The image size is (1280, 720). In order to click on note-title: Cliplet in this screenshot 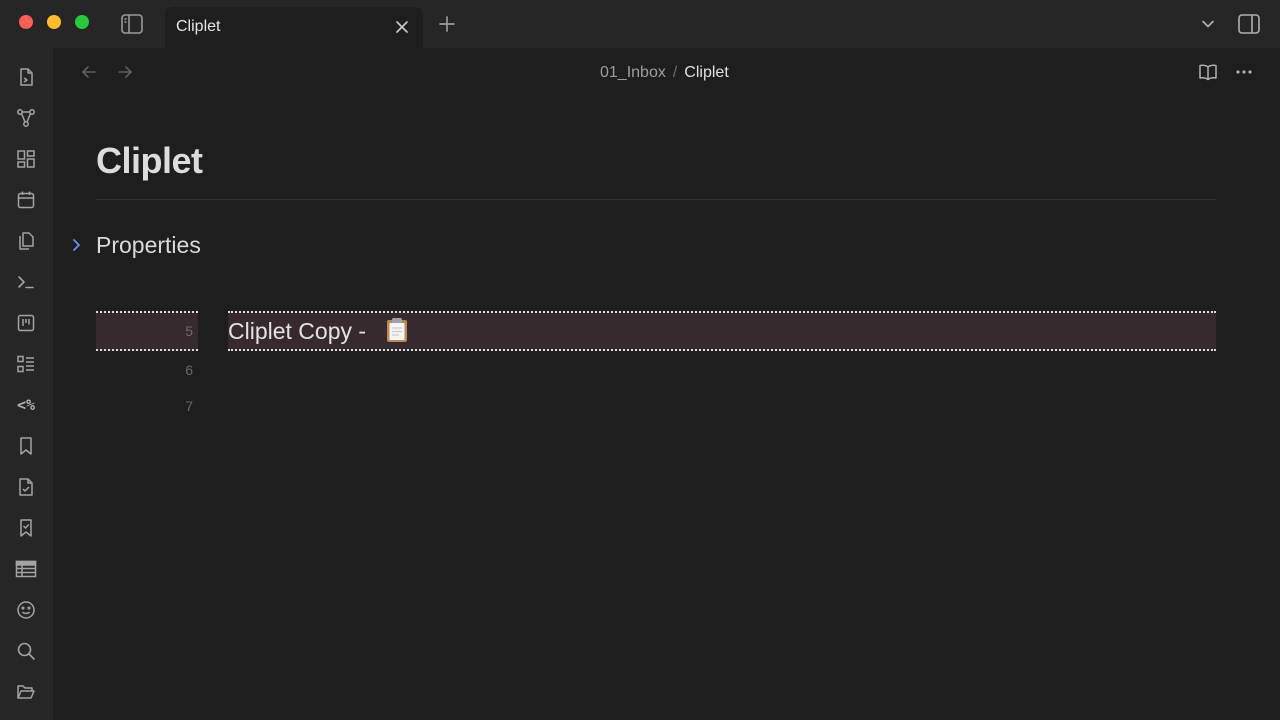, I will do `click(149, 161)`.